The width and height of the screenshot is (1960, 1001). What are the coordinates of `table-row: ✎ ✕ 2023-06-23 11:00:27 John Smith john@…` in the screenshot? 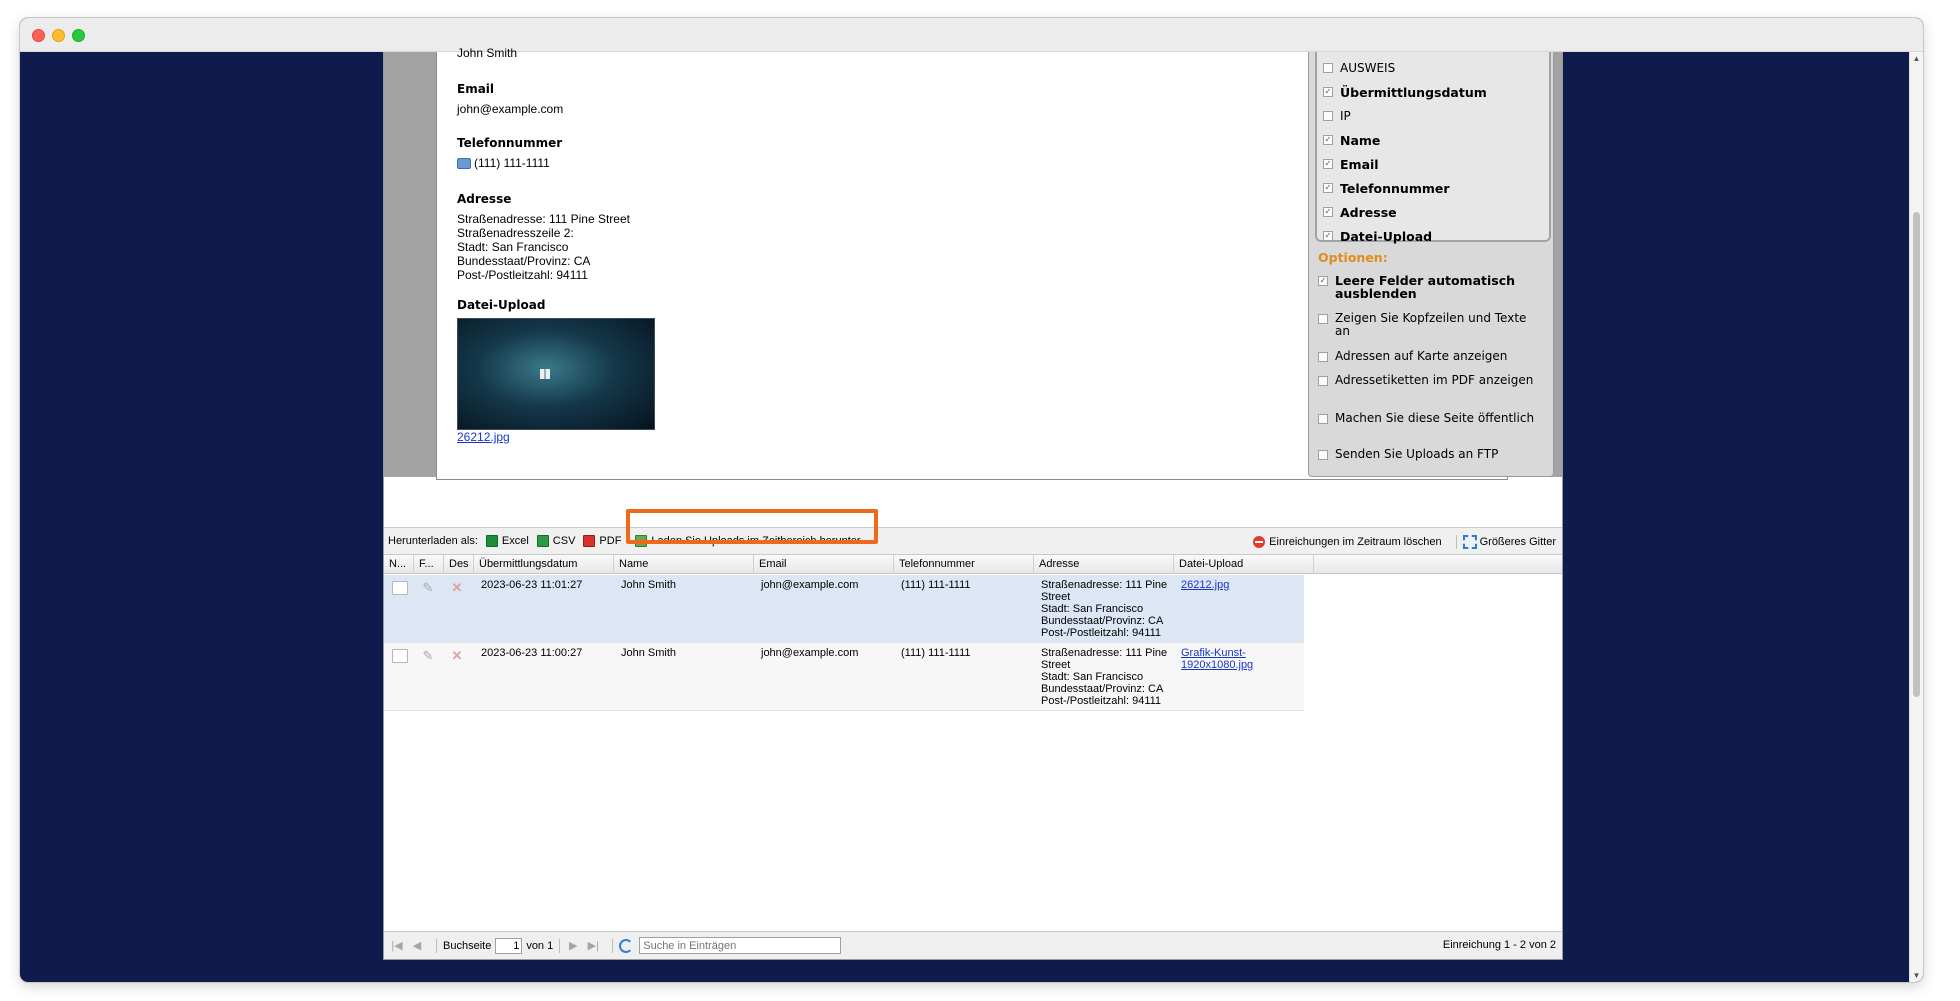 It's located at (844, 677).